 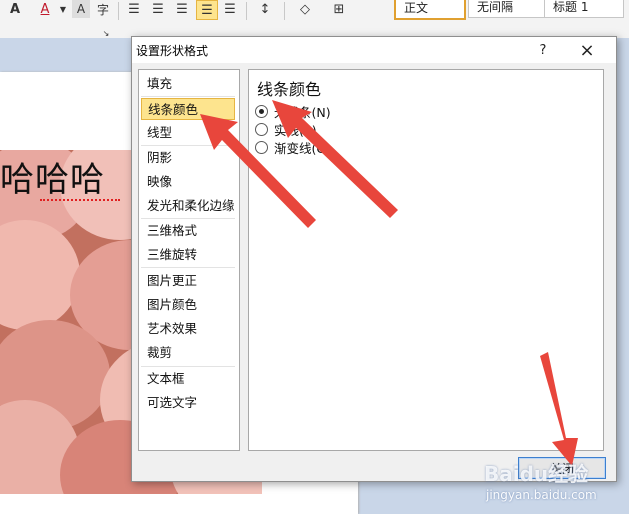 I want to click on watermark-brand: Baidu经验, so click(x=536, y=474).